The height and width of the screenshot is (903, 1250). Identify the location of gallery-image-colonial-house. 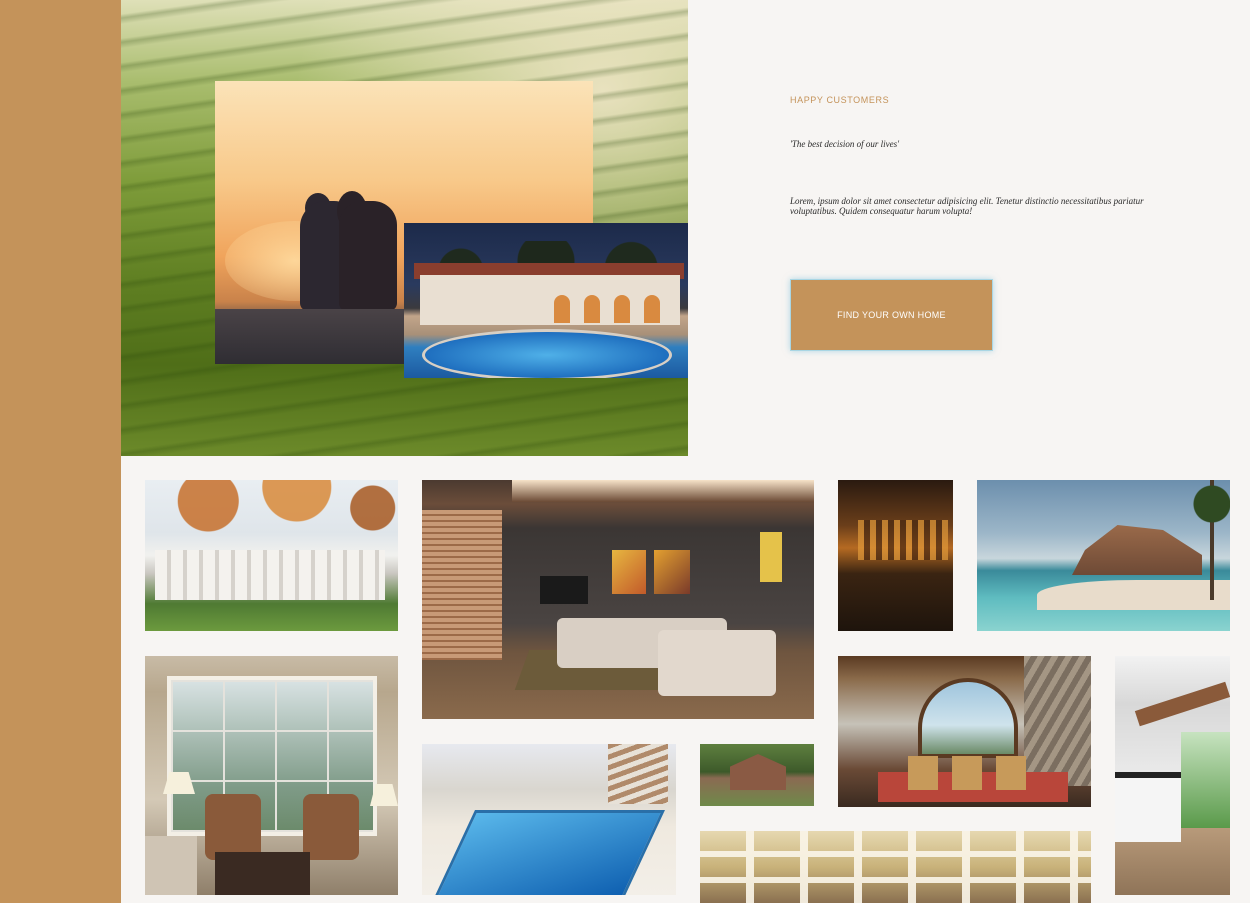
(271, 555).